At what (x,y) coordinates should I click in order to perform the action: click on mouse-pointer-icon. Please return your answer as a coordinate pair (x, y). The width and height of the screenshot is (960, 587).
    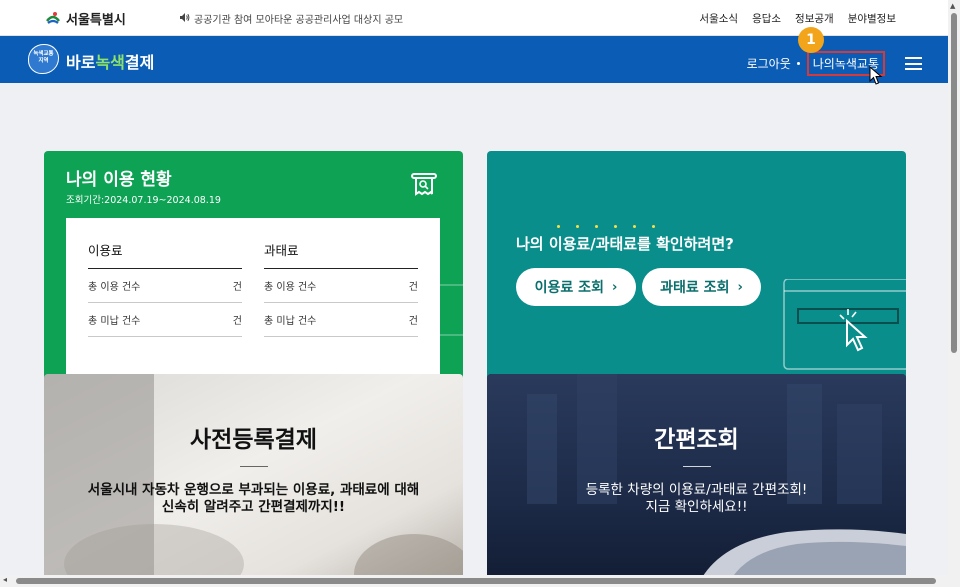
    Looking at the image, I should click on (876, 75).